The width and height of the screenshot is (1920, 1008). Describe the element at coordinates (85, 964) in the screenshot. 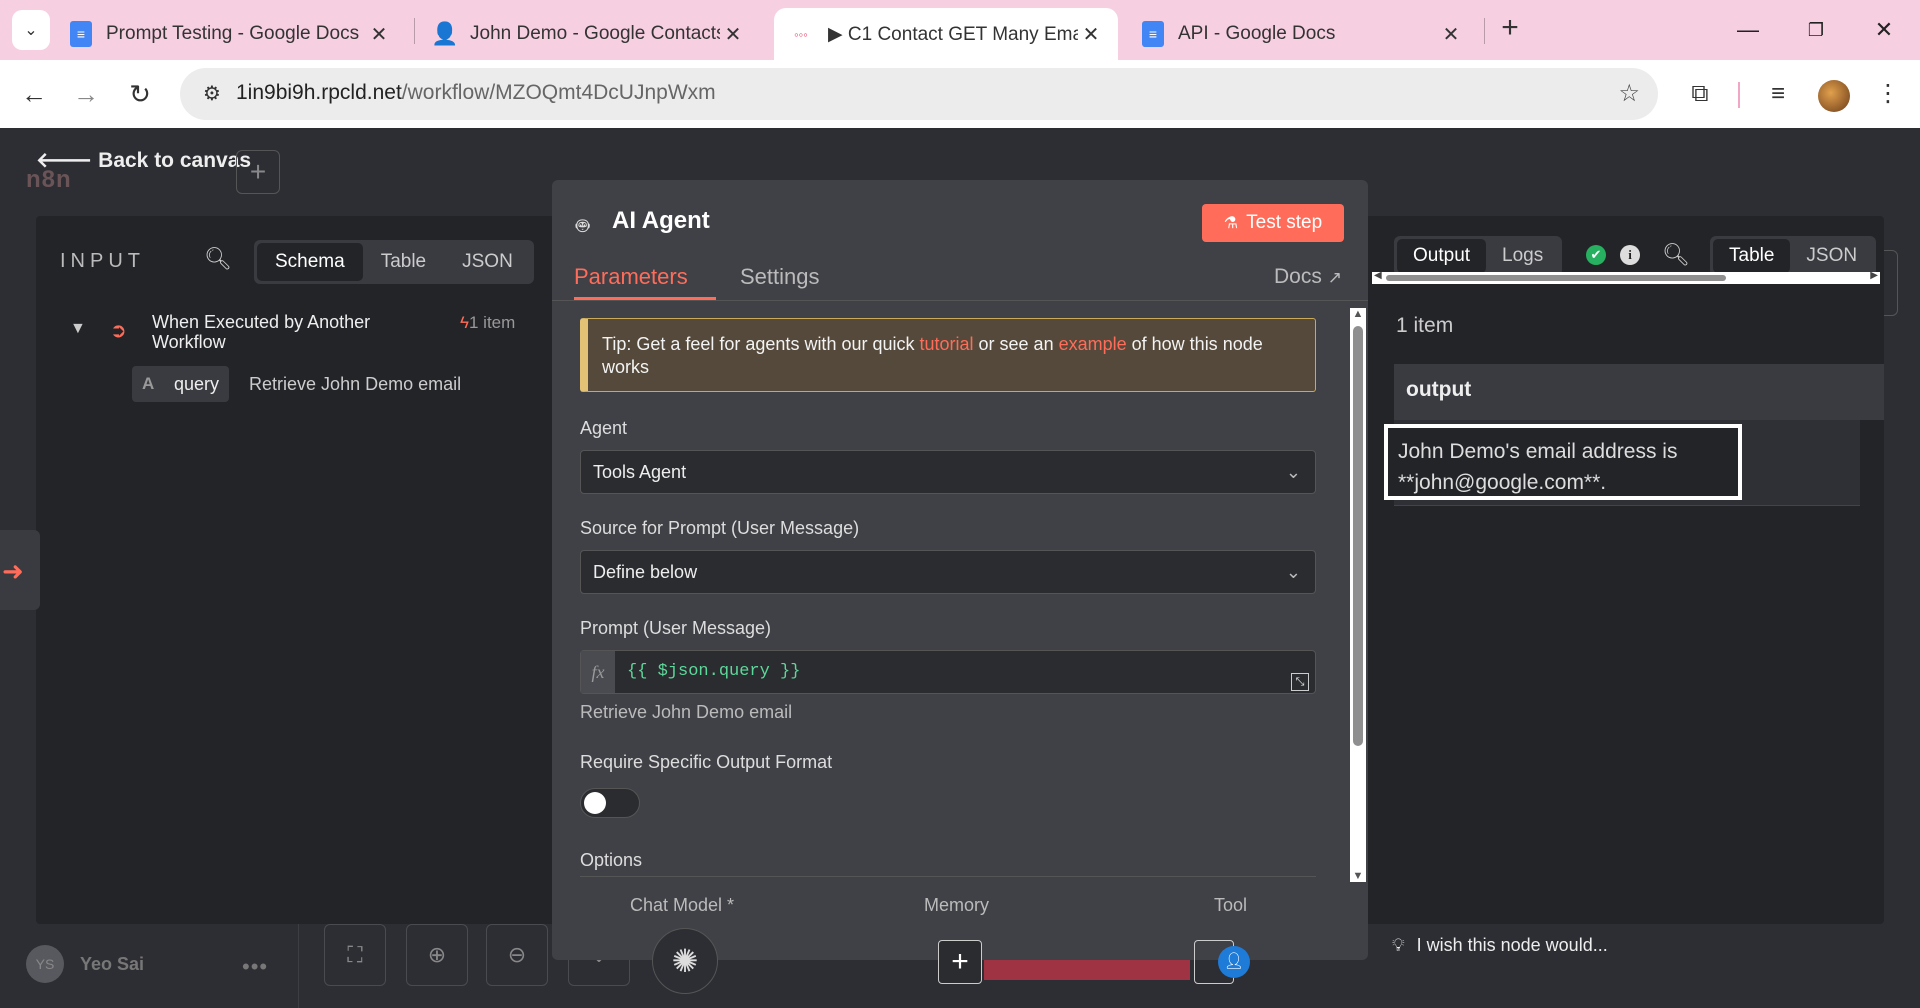

I see `user-menu: YS Yeo Sai` at that location.